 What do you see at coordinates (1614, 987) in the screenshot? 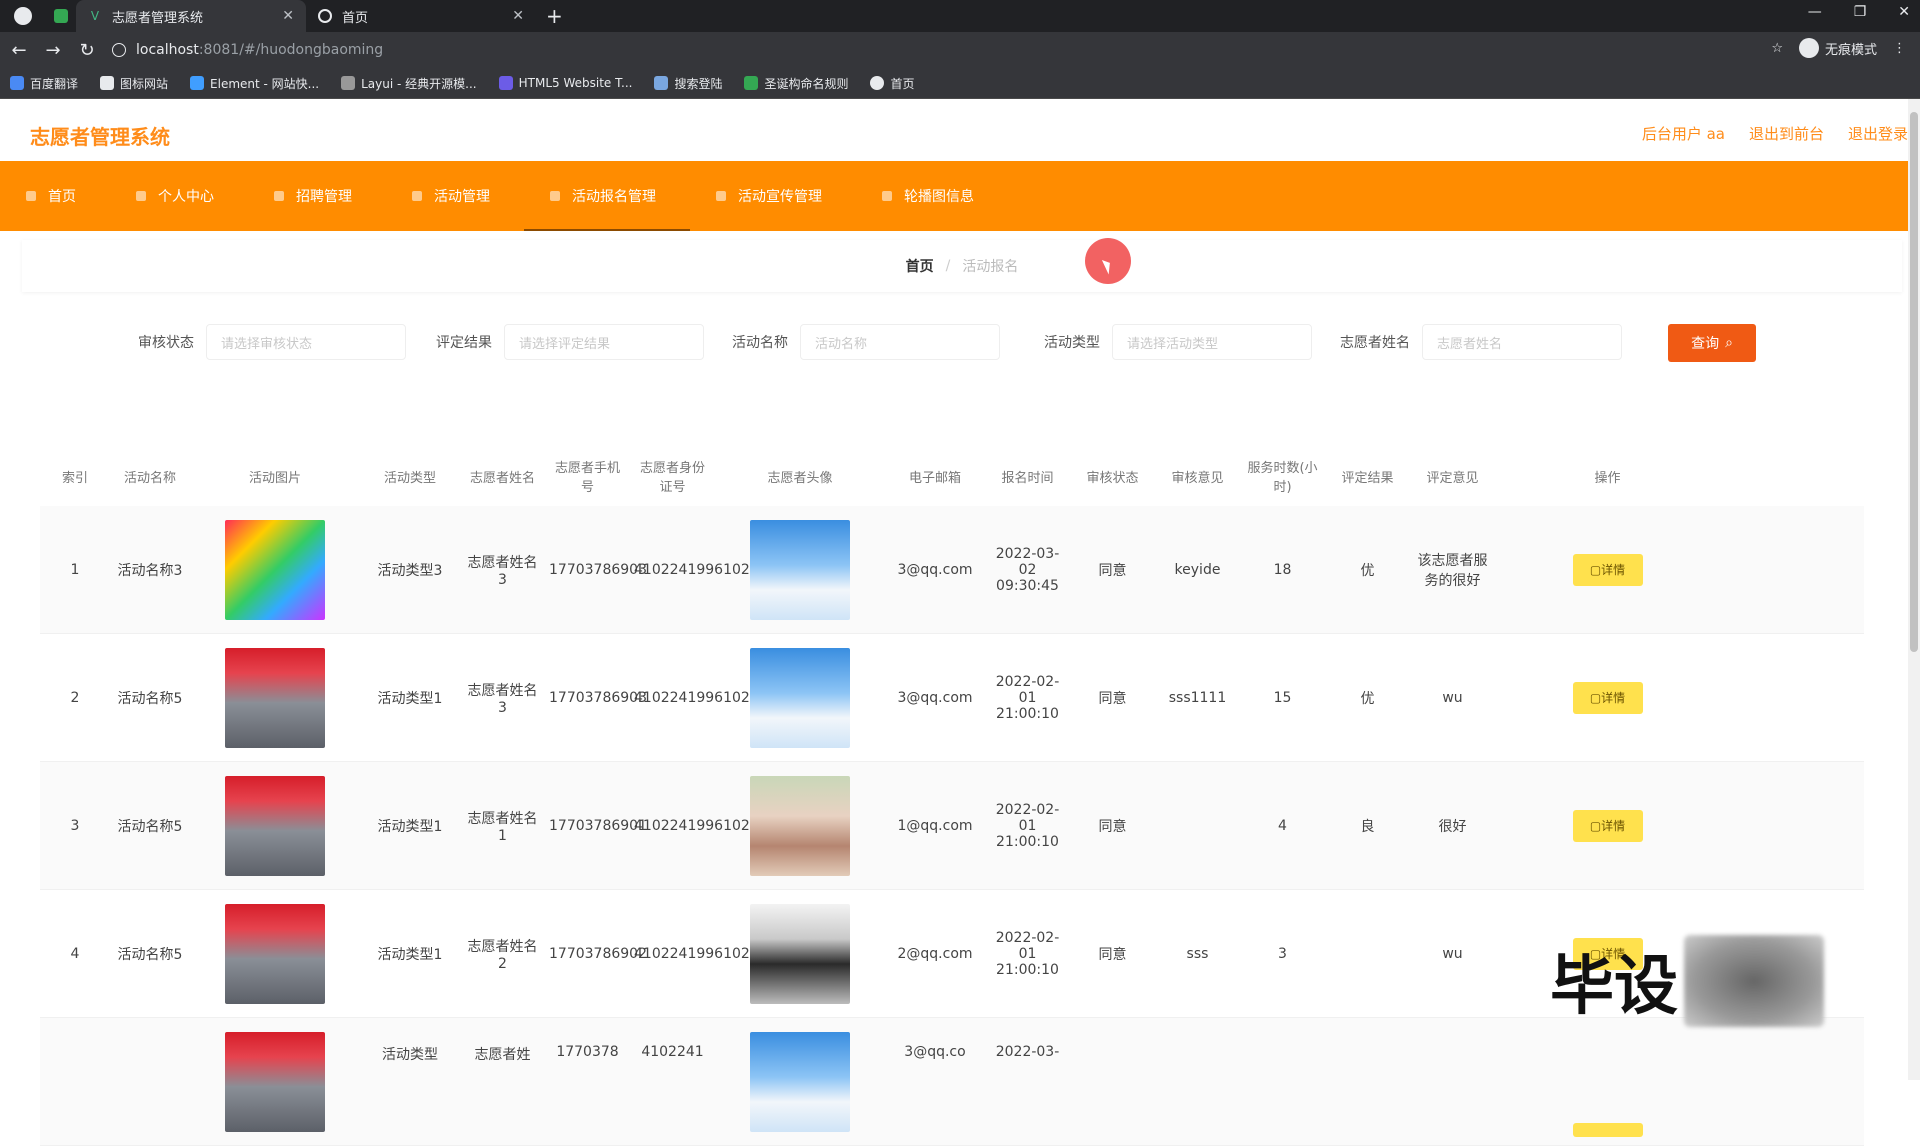
I see `watermark-text: 毕设` at bounding box center [1614, 987].